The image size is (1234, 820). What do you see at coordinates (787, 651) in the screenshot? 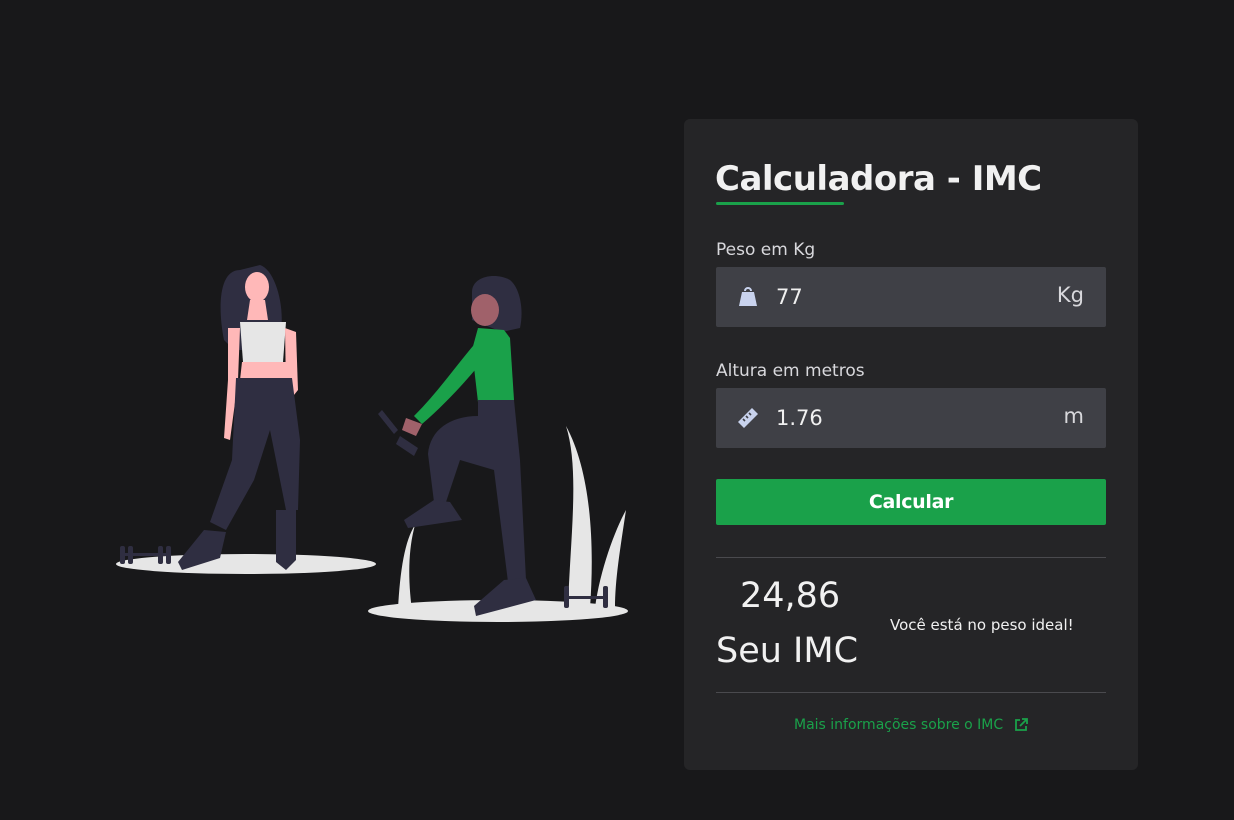
I see `imc-label: Seu IMC` at bounding box center [787, 651].